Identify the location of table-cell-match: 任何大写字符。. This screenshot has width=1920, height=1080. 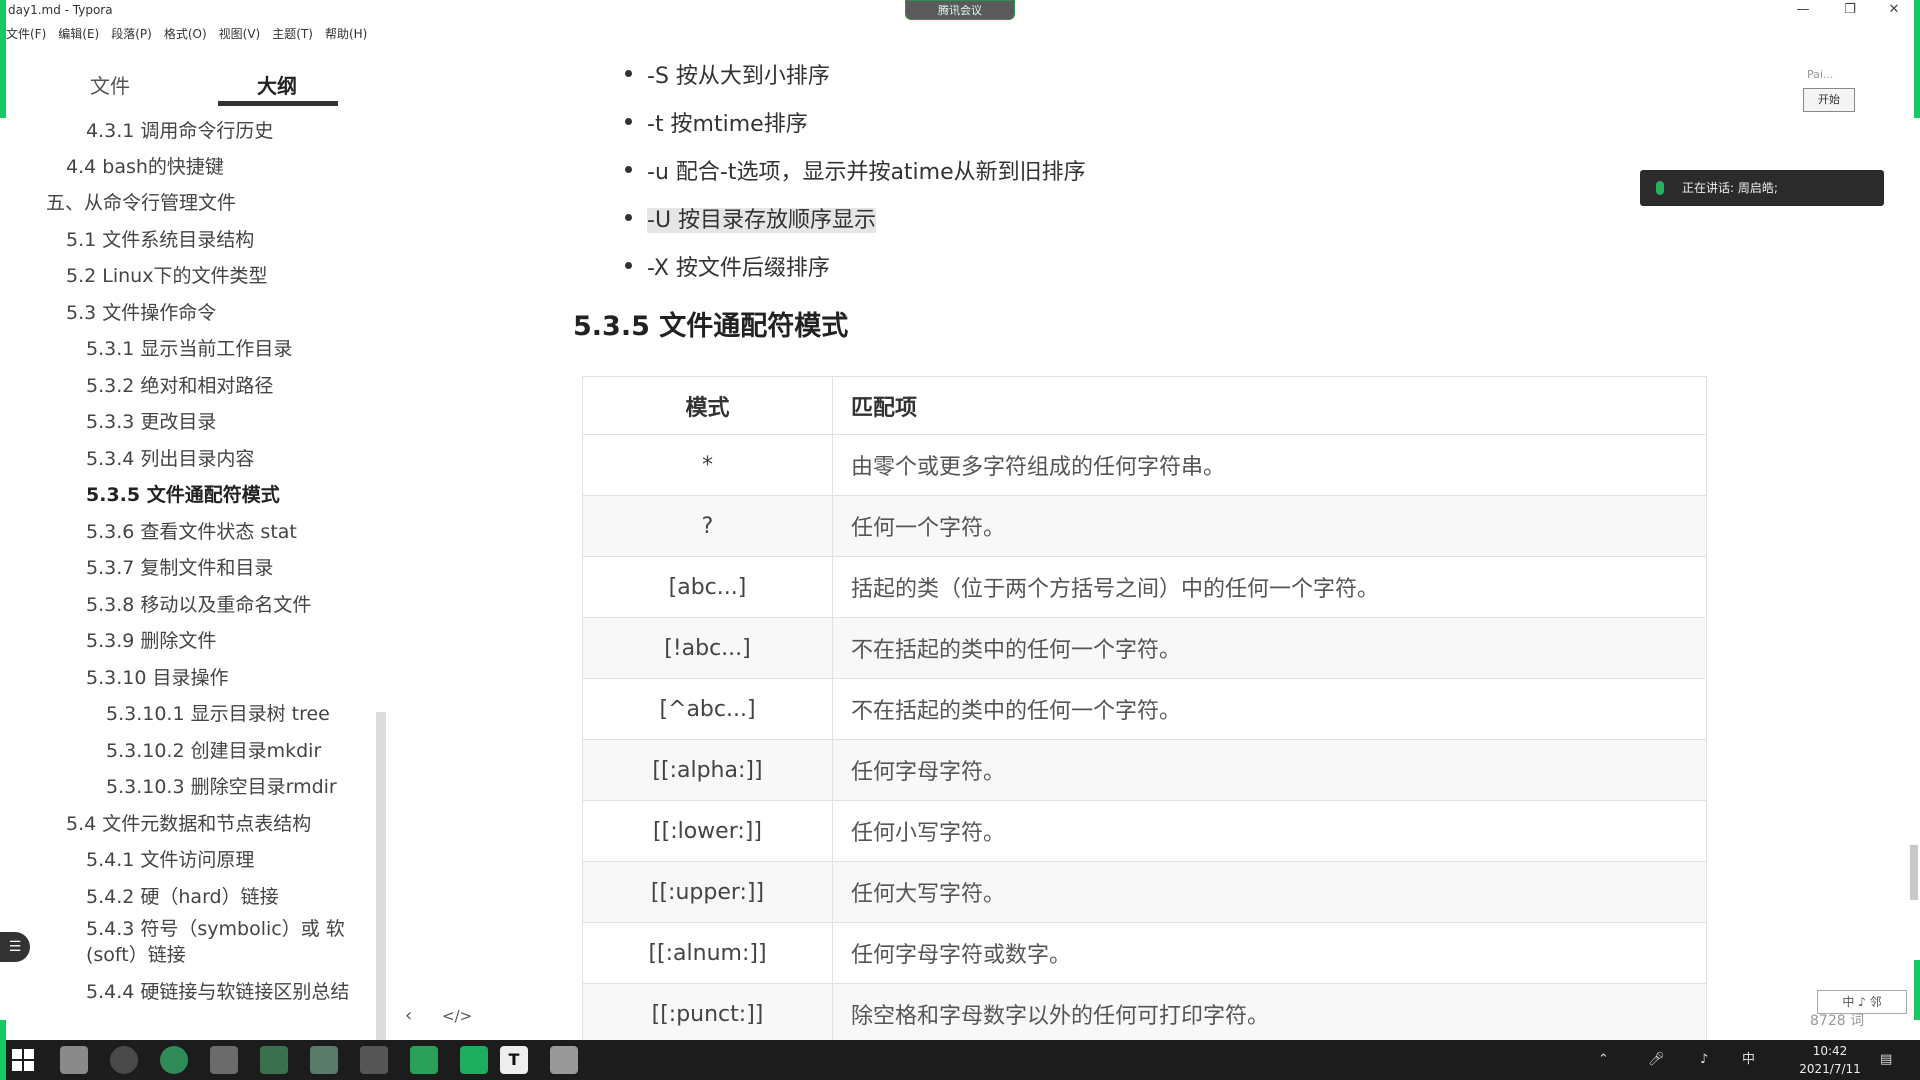
(1269, 892).